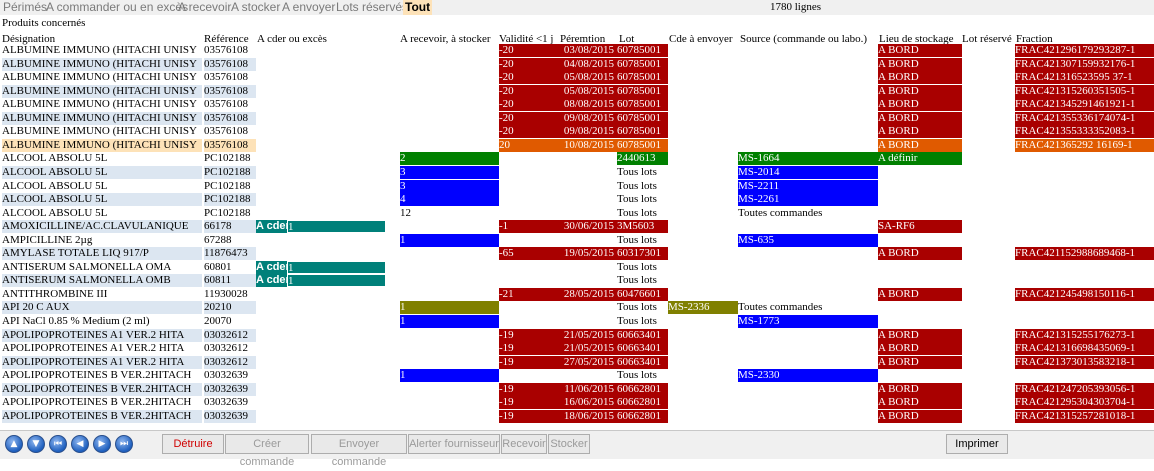  What do you see at coordinates (255, 7) in the screenshot?
I see `tab-a-stocker: A stocker` at bounding box center [255, 7].